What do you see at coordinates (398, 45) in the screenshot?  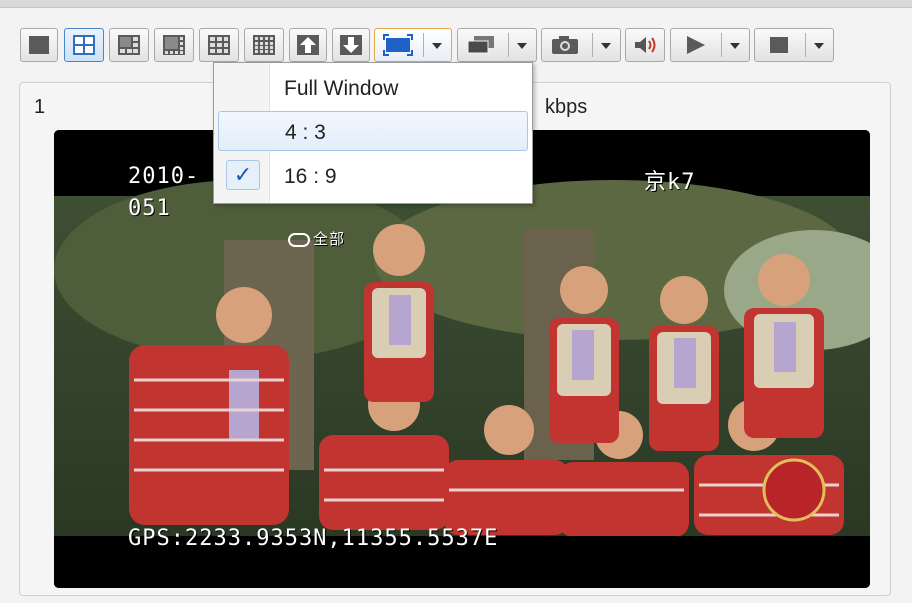 I see `fullscreen-icon` at bounding box center [398, 45].